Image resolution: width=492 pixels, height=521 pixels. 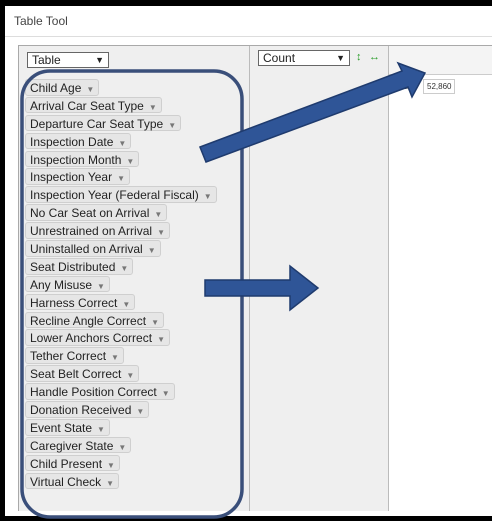 I want to click on expand-horizontal-icon: ↔, so click(x=374, y=57).